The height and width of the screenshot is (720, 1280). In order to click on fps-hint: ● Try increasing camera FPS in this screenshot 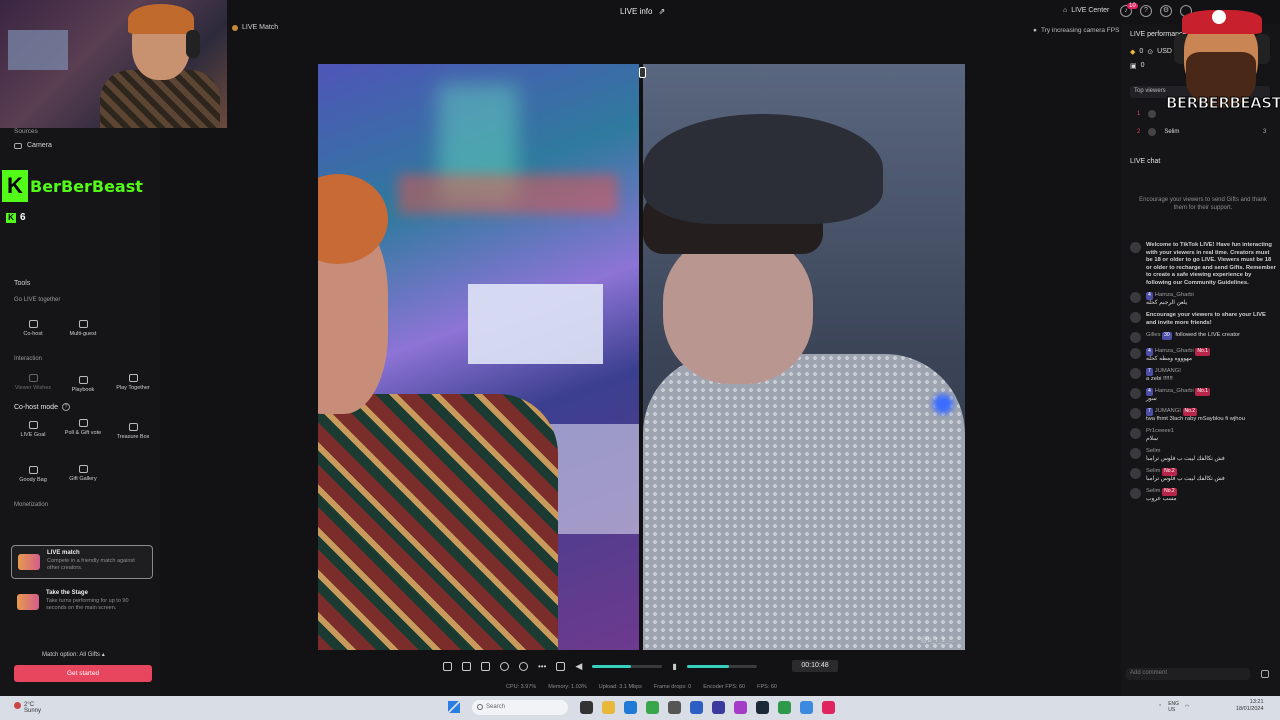, I will do `click(1076, 30)`.